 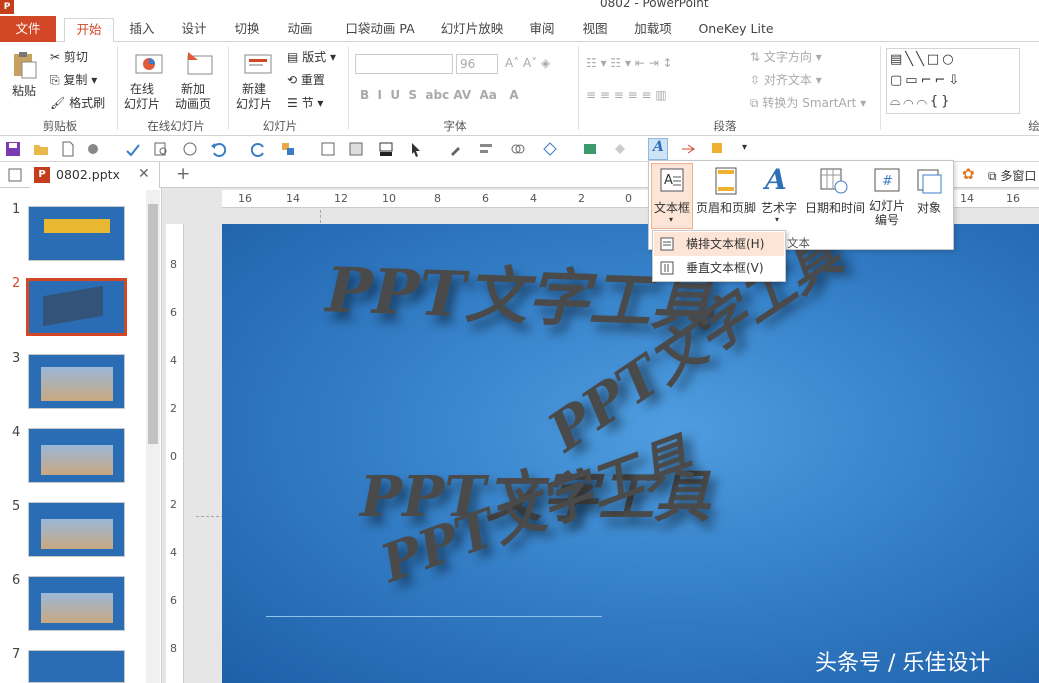 I want to click on thumbnail-number: 2, so click(x=16, y=283).